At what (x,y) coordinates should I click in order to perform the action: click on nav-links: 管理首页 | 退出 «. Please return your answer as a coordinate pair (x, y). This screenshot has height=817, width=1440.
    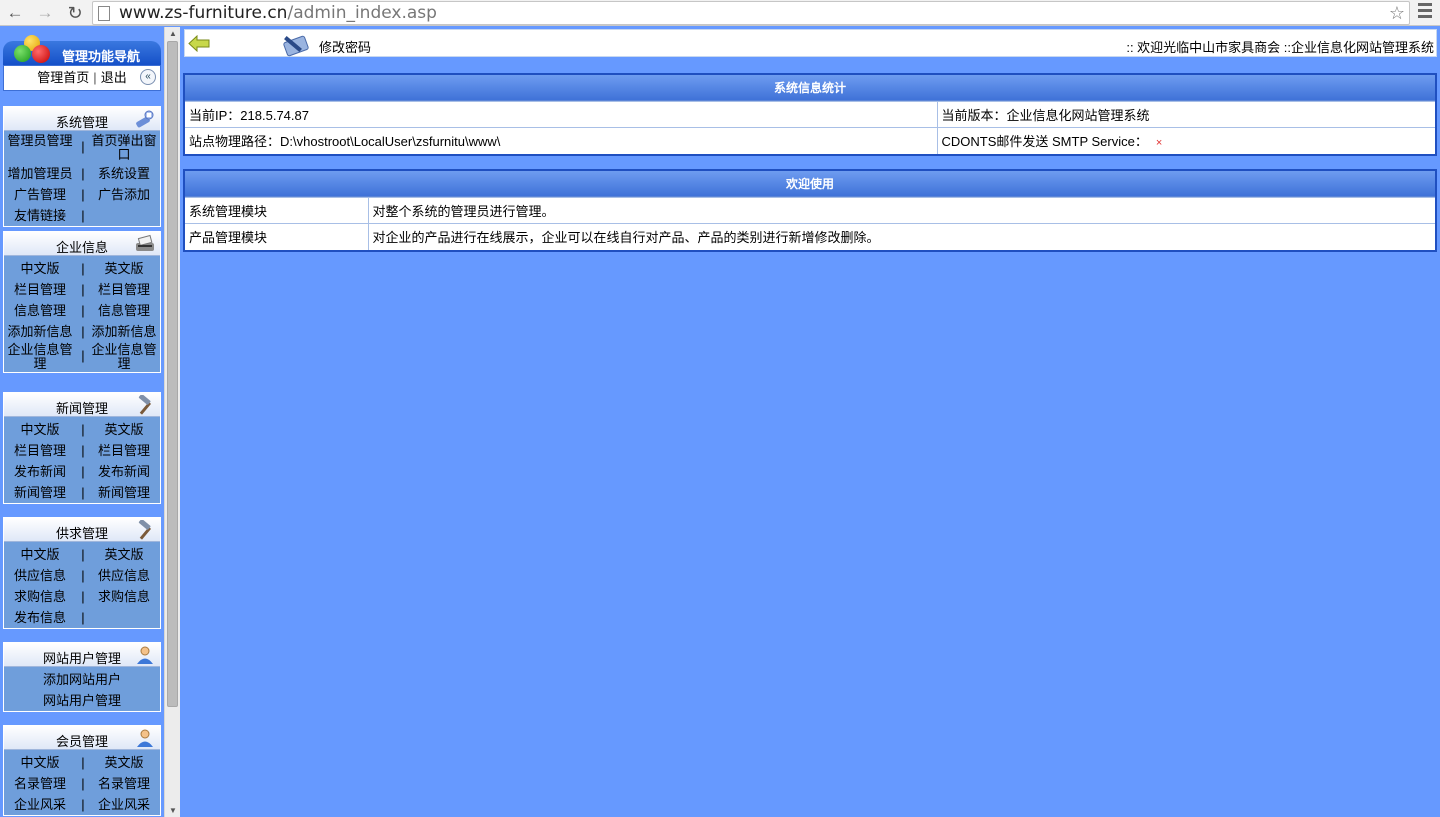
    Looking at the image, I should click on (82, 78).